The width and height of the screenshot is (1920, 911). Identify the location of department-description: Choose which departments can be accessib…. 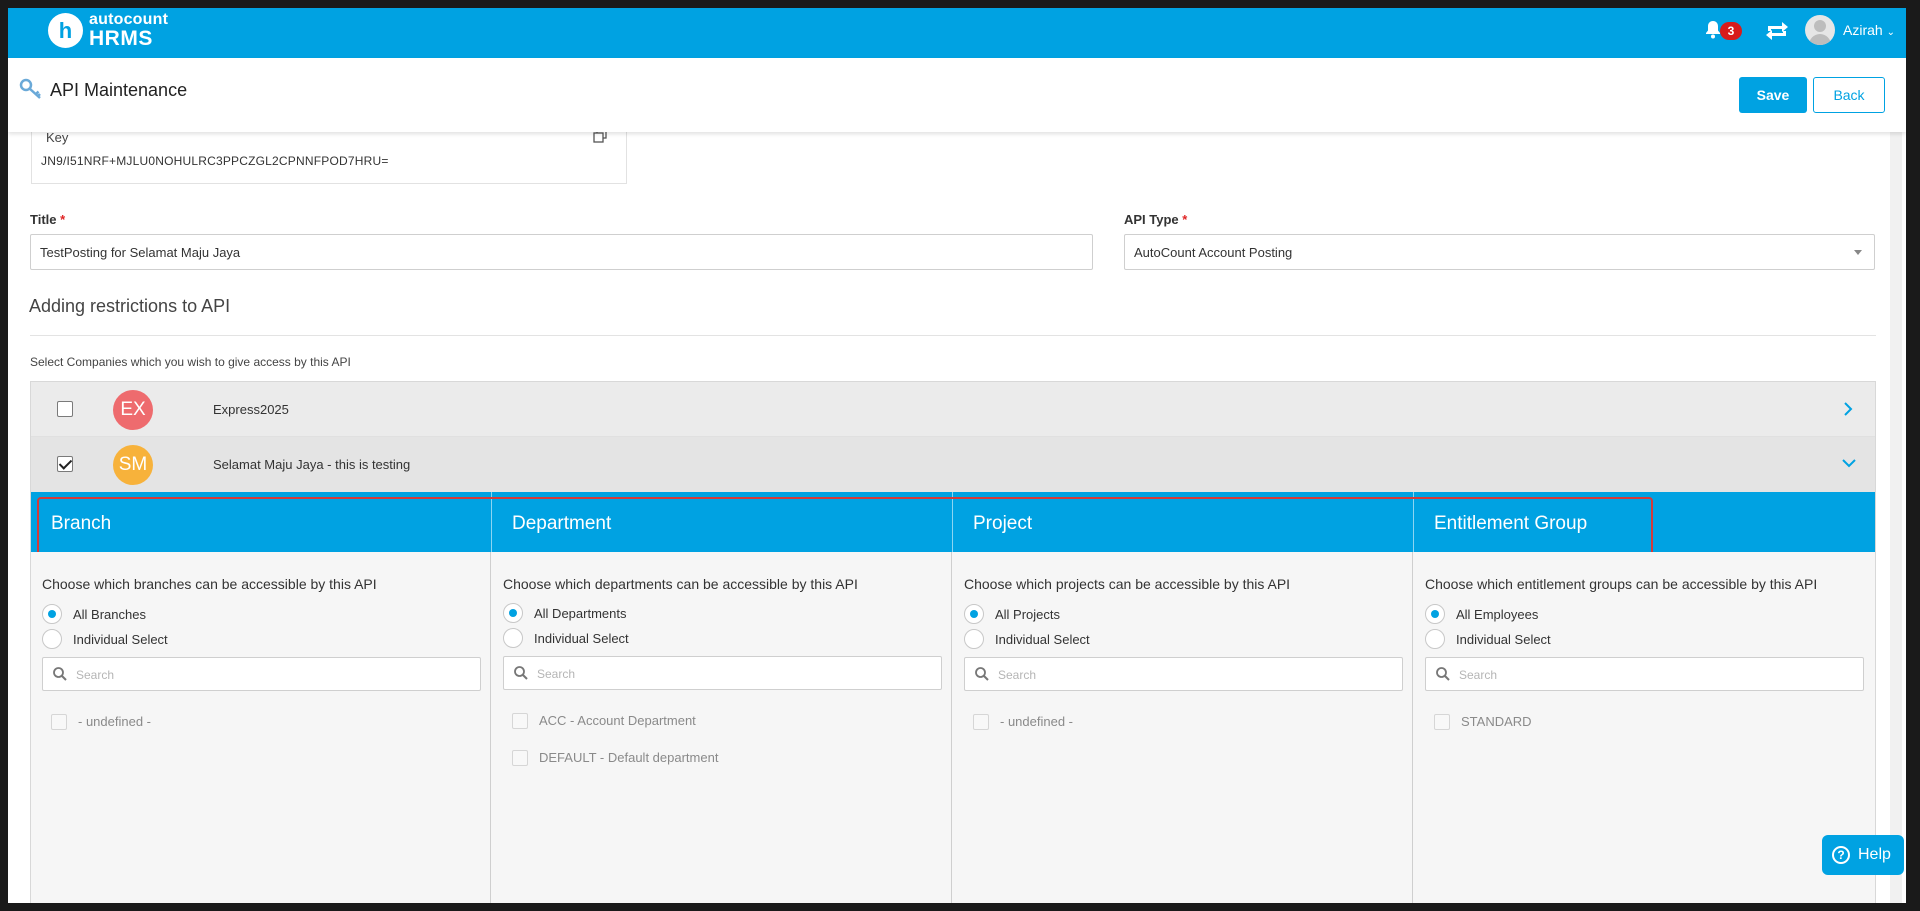
(680, 584).